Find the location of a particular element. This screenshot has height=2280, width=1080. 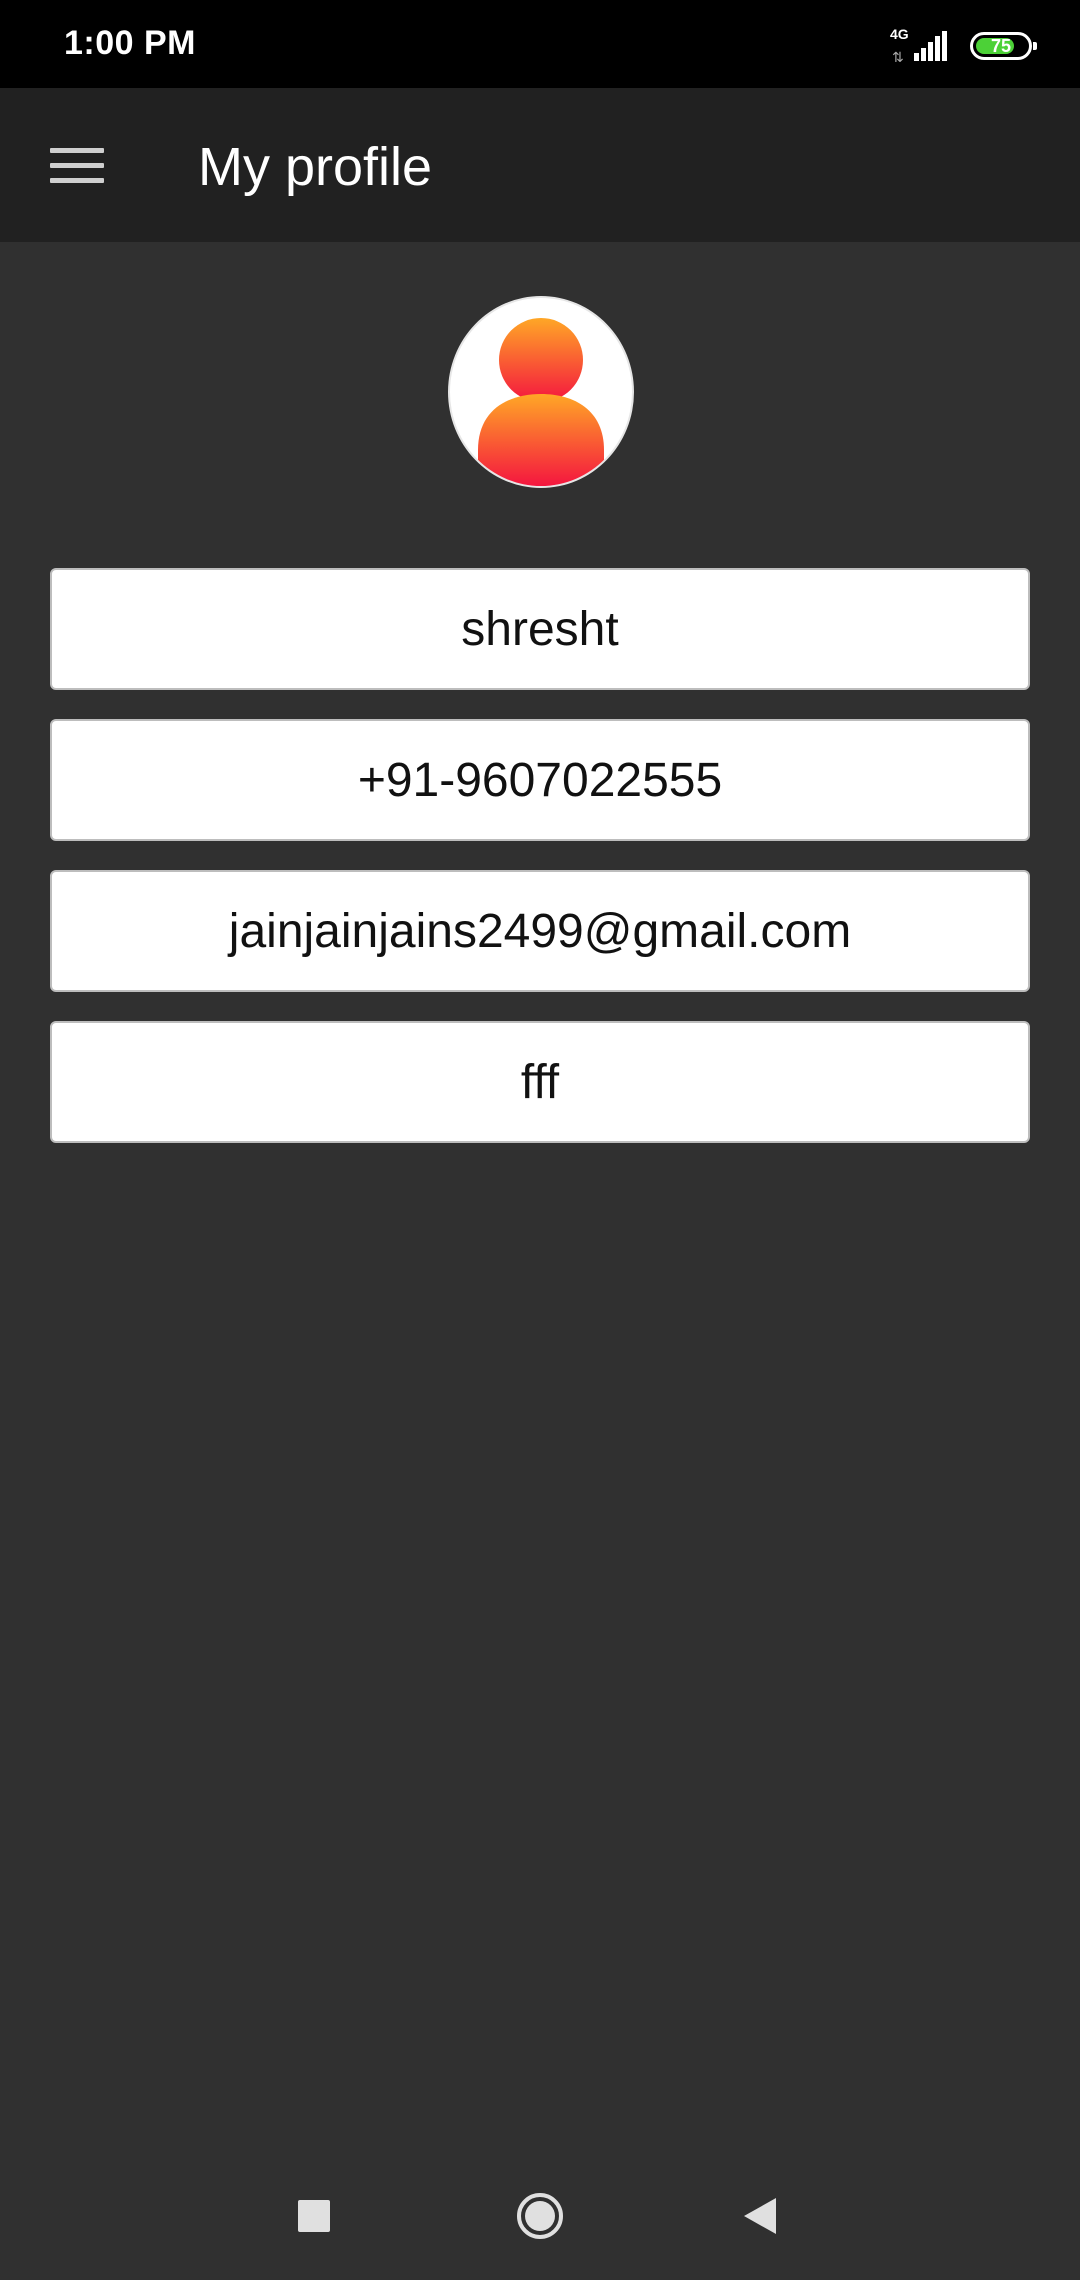

data-activity-icon: ⇅ is located at coordinates (898, 57).